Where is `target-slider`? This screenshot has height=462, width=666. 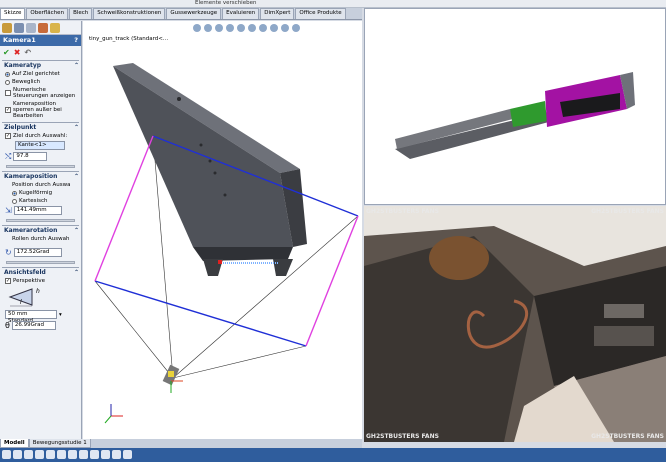
target-slider is located at coordinates (40, 166).